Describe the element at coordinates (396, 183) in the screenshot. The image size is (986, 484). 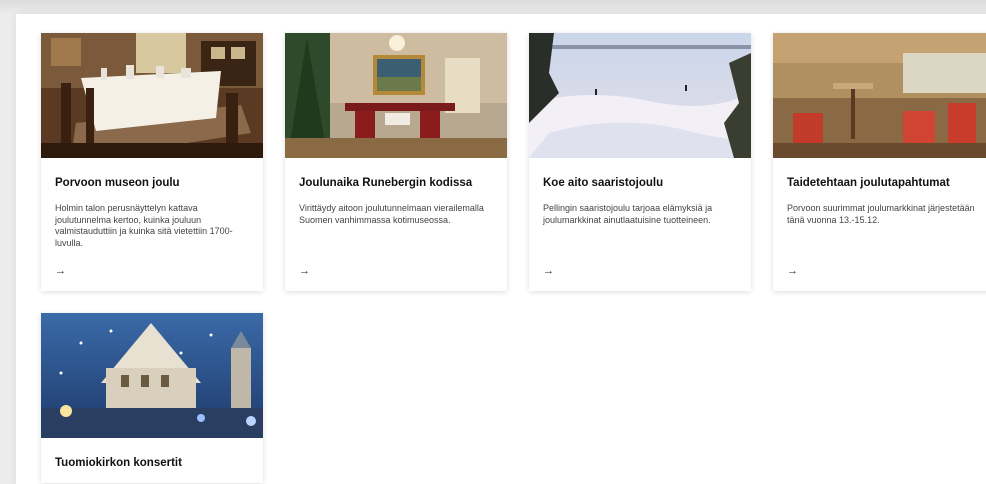
I see `card-title: Joulunaika Runebergin kodissa` at that location.